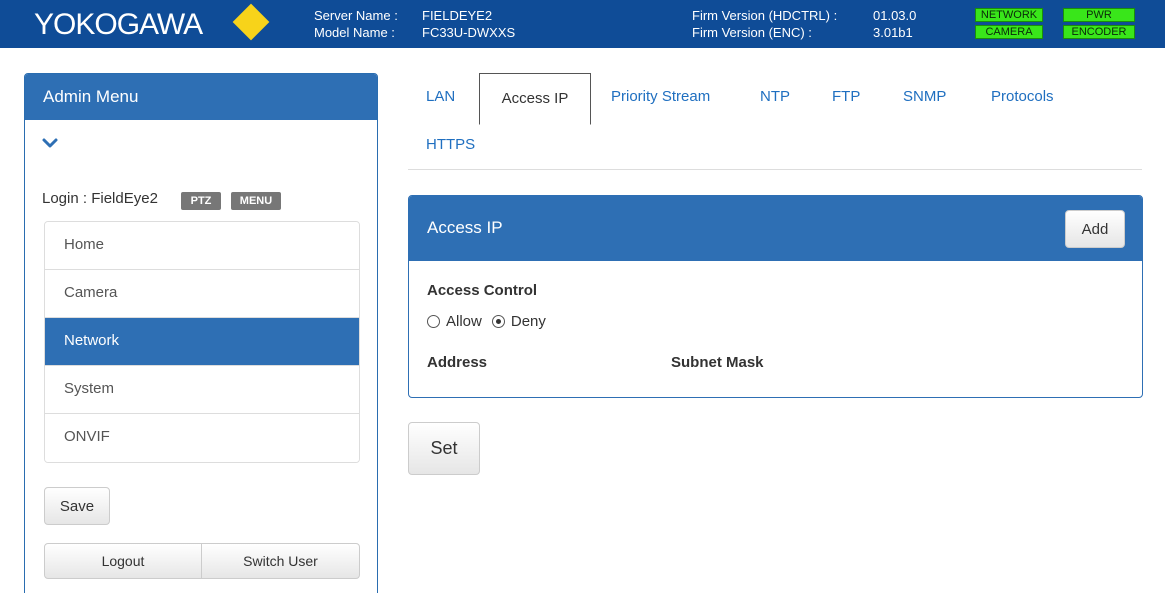 The width and height of the screenshot is (1165, 593). I want to click on model-name-label: Model Name :, so click(354, 32).